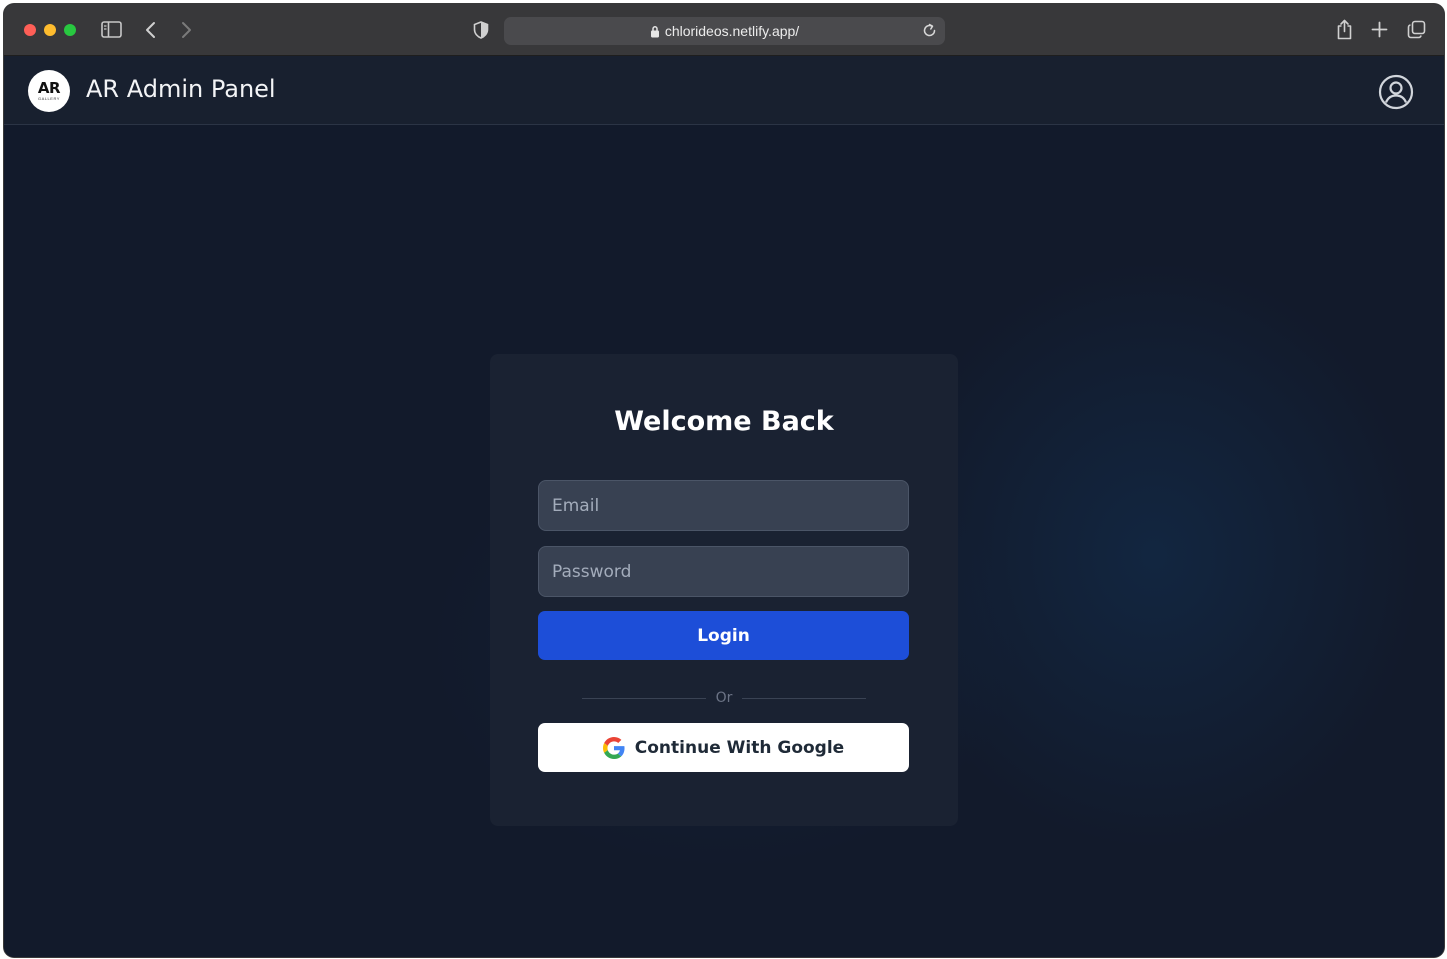 This screenshot has width=1447, height=959. Describe the element at coordinates (70, 30) in the screenshot. I see `maximize-window-button` at that location.